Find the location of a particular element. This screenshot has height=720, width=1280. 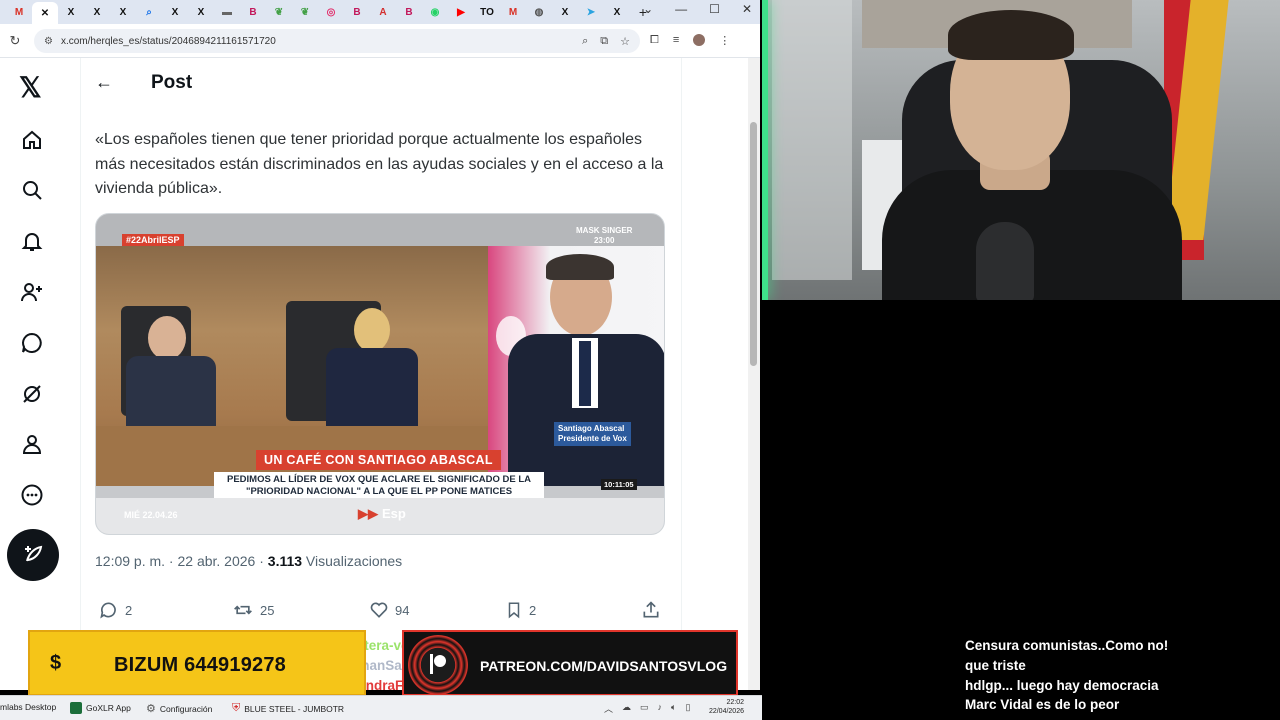

taskbar-item-blue-steel: ⛨ BLUE STEEL - JUMBOTR is located at coordinates (288, 708).